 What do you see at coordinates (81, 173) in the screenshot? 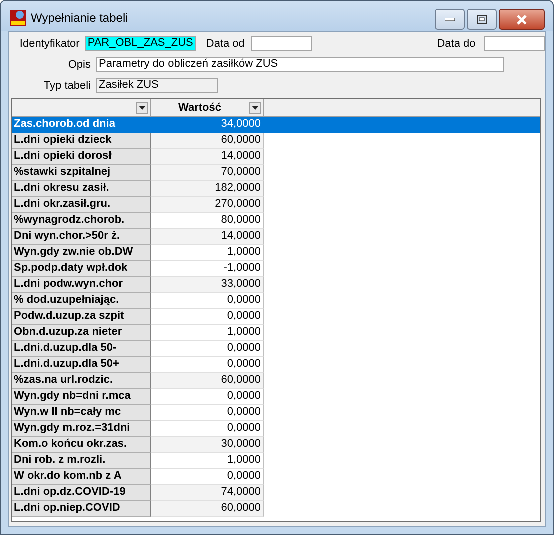
I see `table-cell: %stawki szpitalnej` at bounding box center [81, 173].